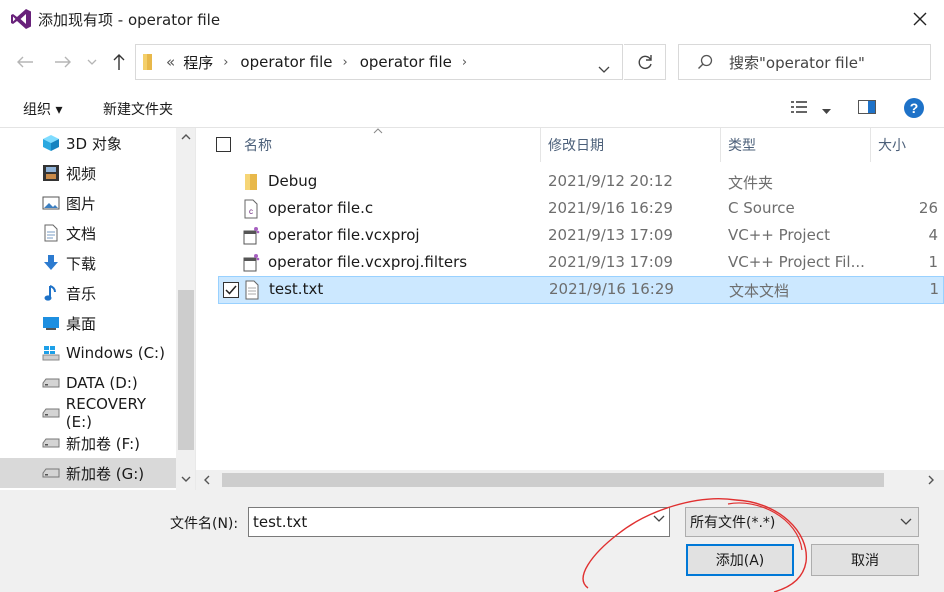 The width and height of the screenshot is (944, 592). I want to click on preview-pane-button, so click(867, 109).